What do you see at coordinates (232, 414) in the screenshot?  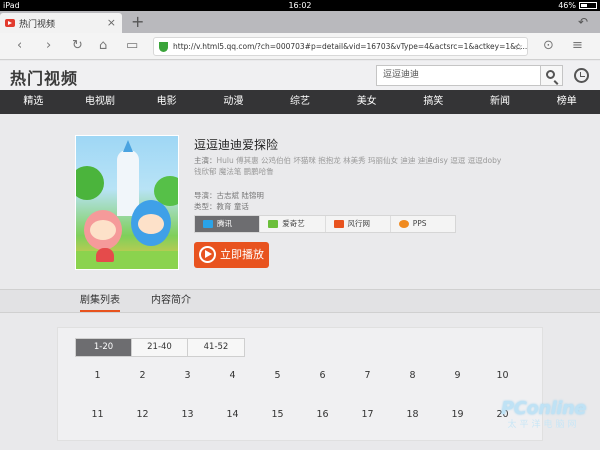 I see `episode-item: 14` at bounding box center [232, 414].